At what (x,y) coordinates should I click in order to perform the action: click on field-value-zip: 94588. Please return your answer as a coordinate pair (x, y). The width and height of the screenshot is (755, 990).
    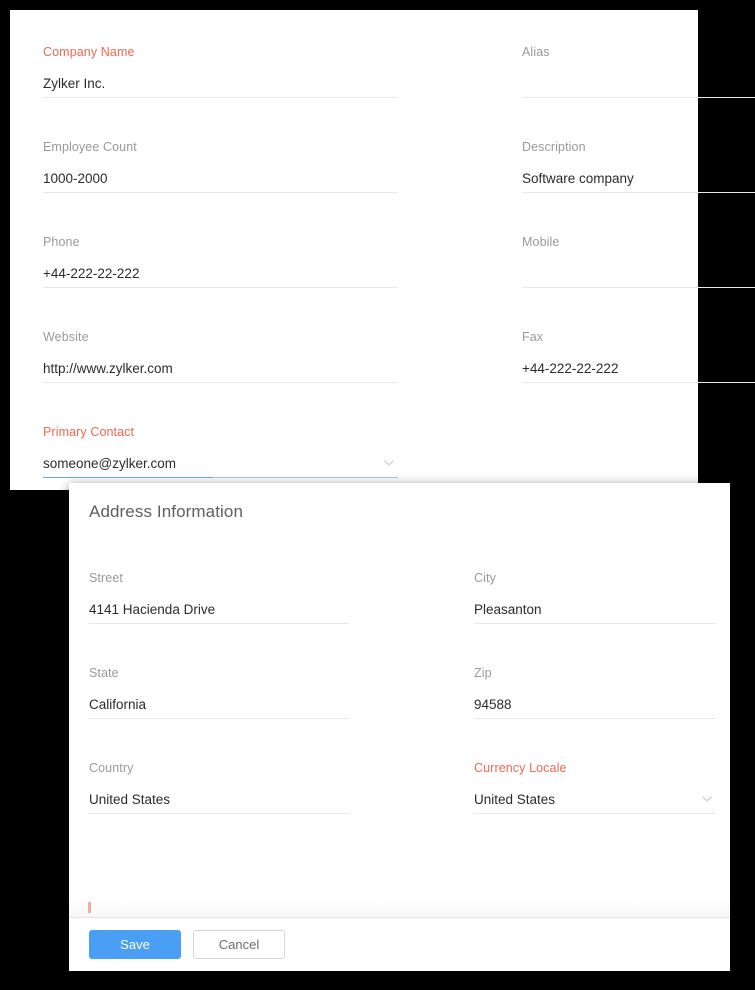
    Looking at the image, I should click on (493, 704).